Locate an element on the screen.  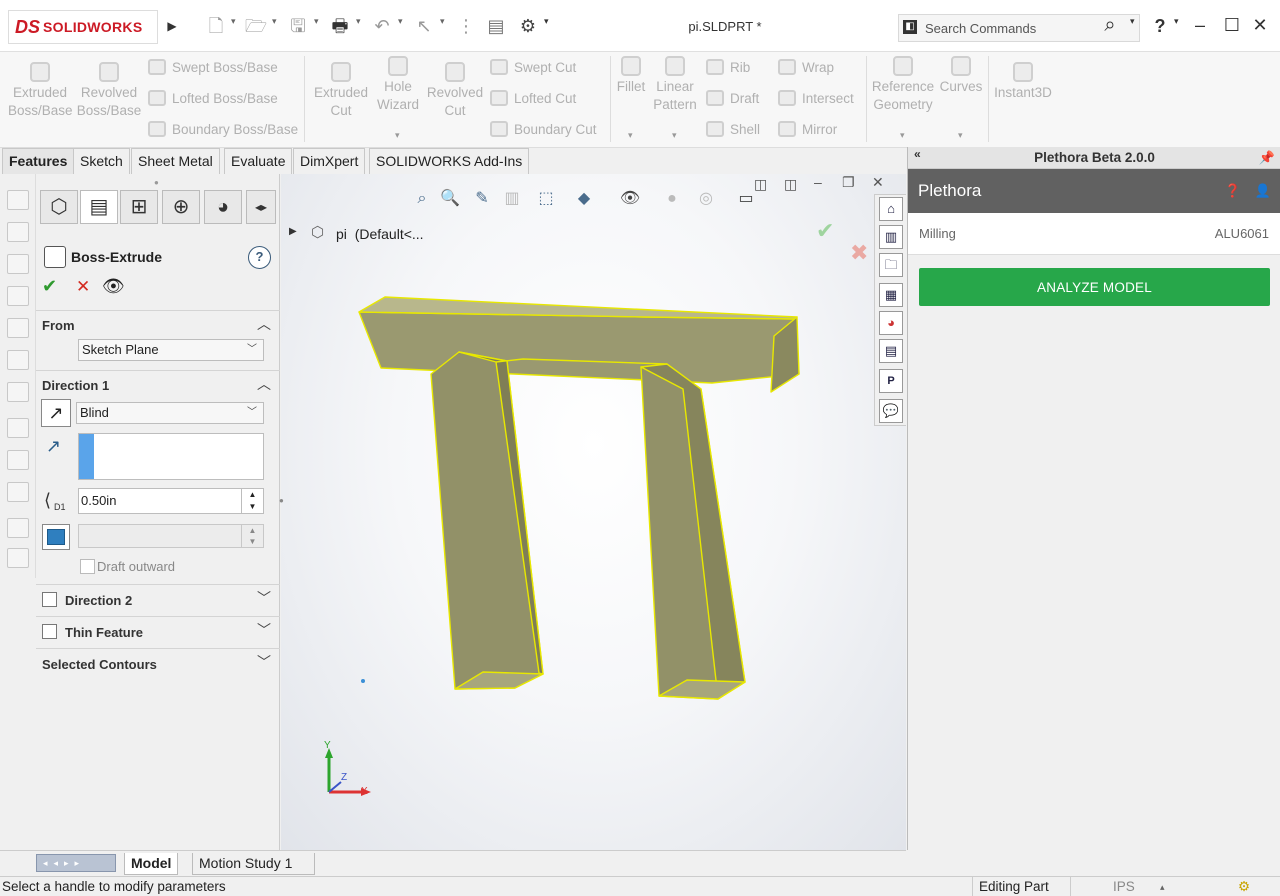
reverse-direction-icon: ↗ is located at coordinates (56, 413).